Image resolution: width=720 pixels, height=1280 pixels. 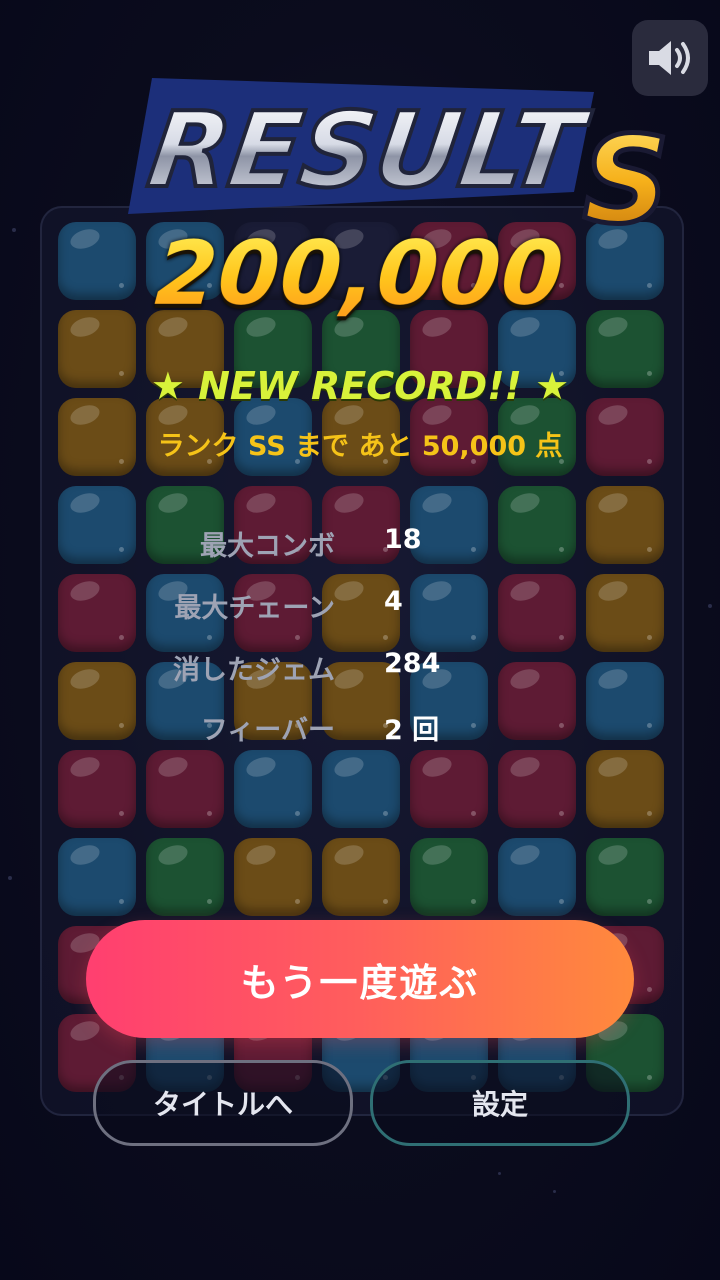 I want to click on play-again-button: もう一度遊ぶ, so click(x=360, y=979).